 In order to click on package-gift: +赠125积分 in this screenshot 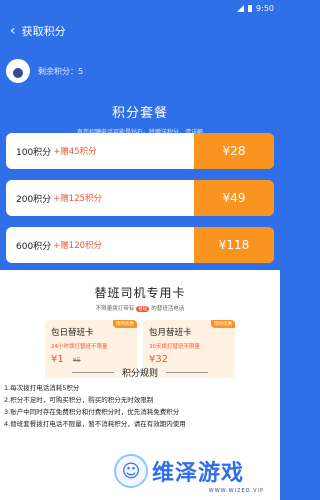, I will do `click(78, 199)`.